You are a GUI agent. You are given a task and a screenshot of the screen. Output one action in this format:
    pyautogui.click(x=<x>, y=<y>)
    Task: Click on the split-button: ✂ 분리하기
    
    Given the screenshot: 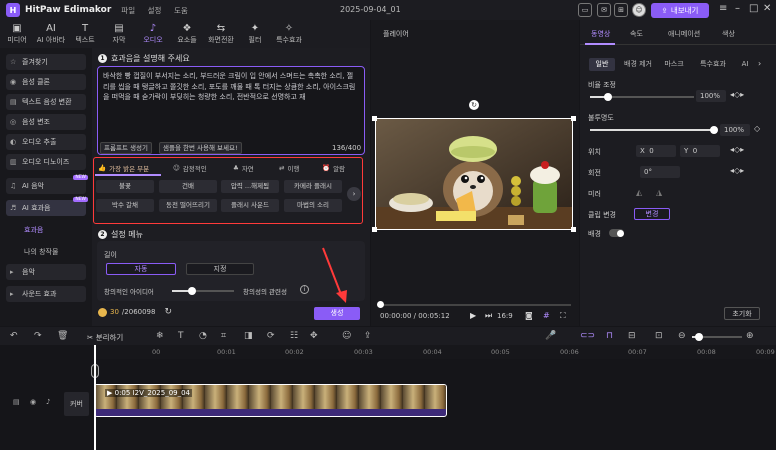 What is the action you would take?
    pyautogui.click(x=105, y=337)
    